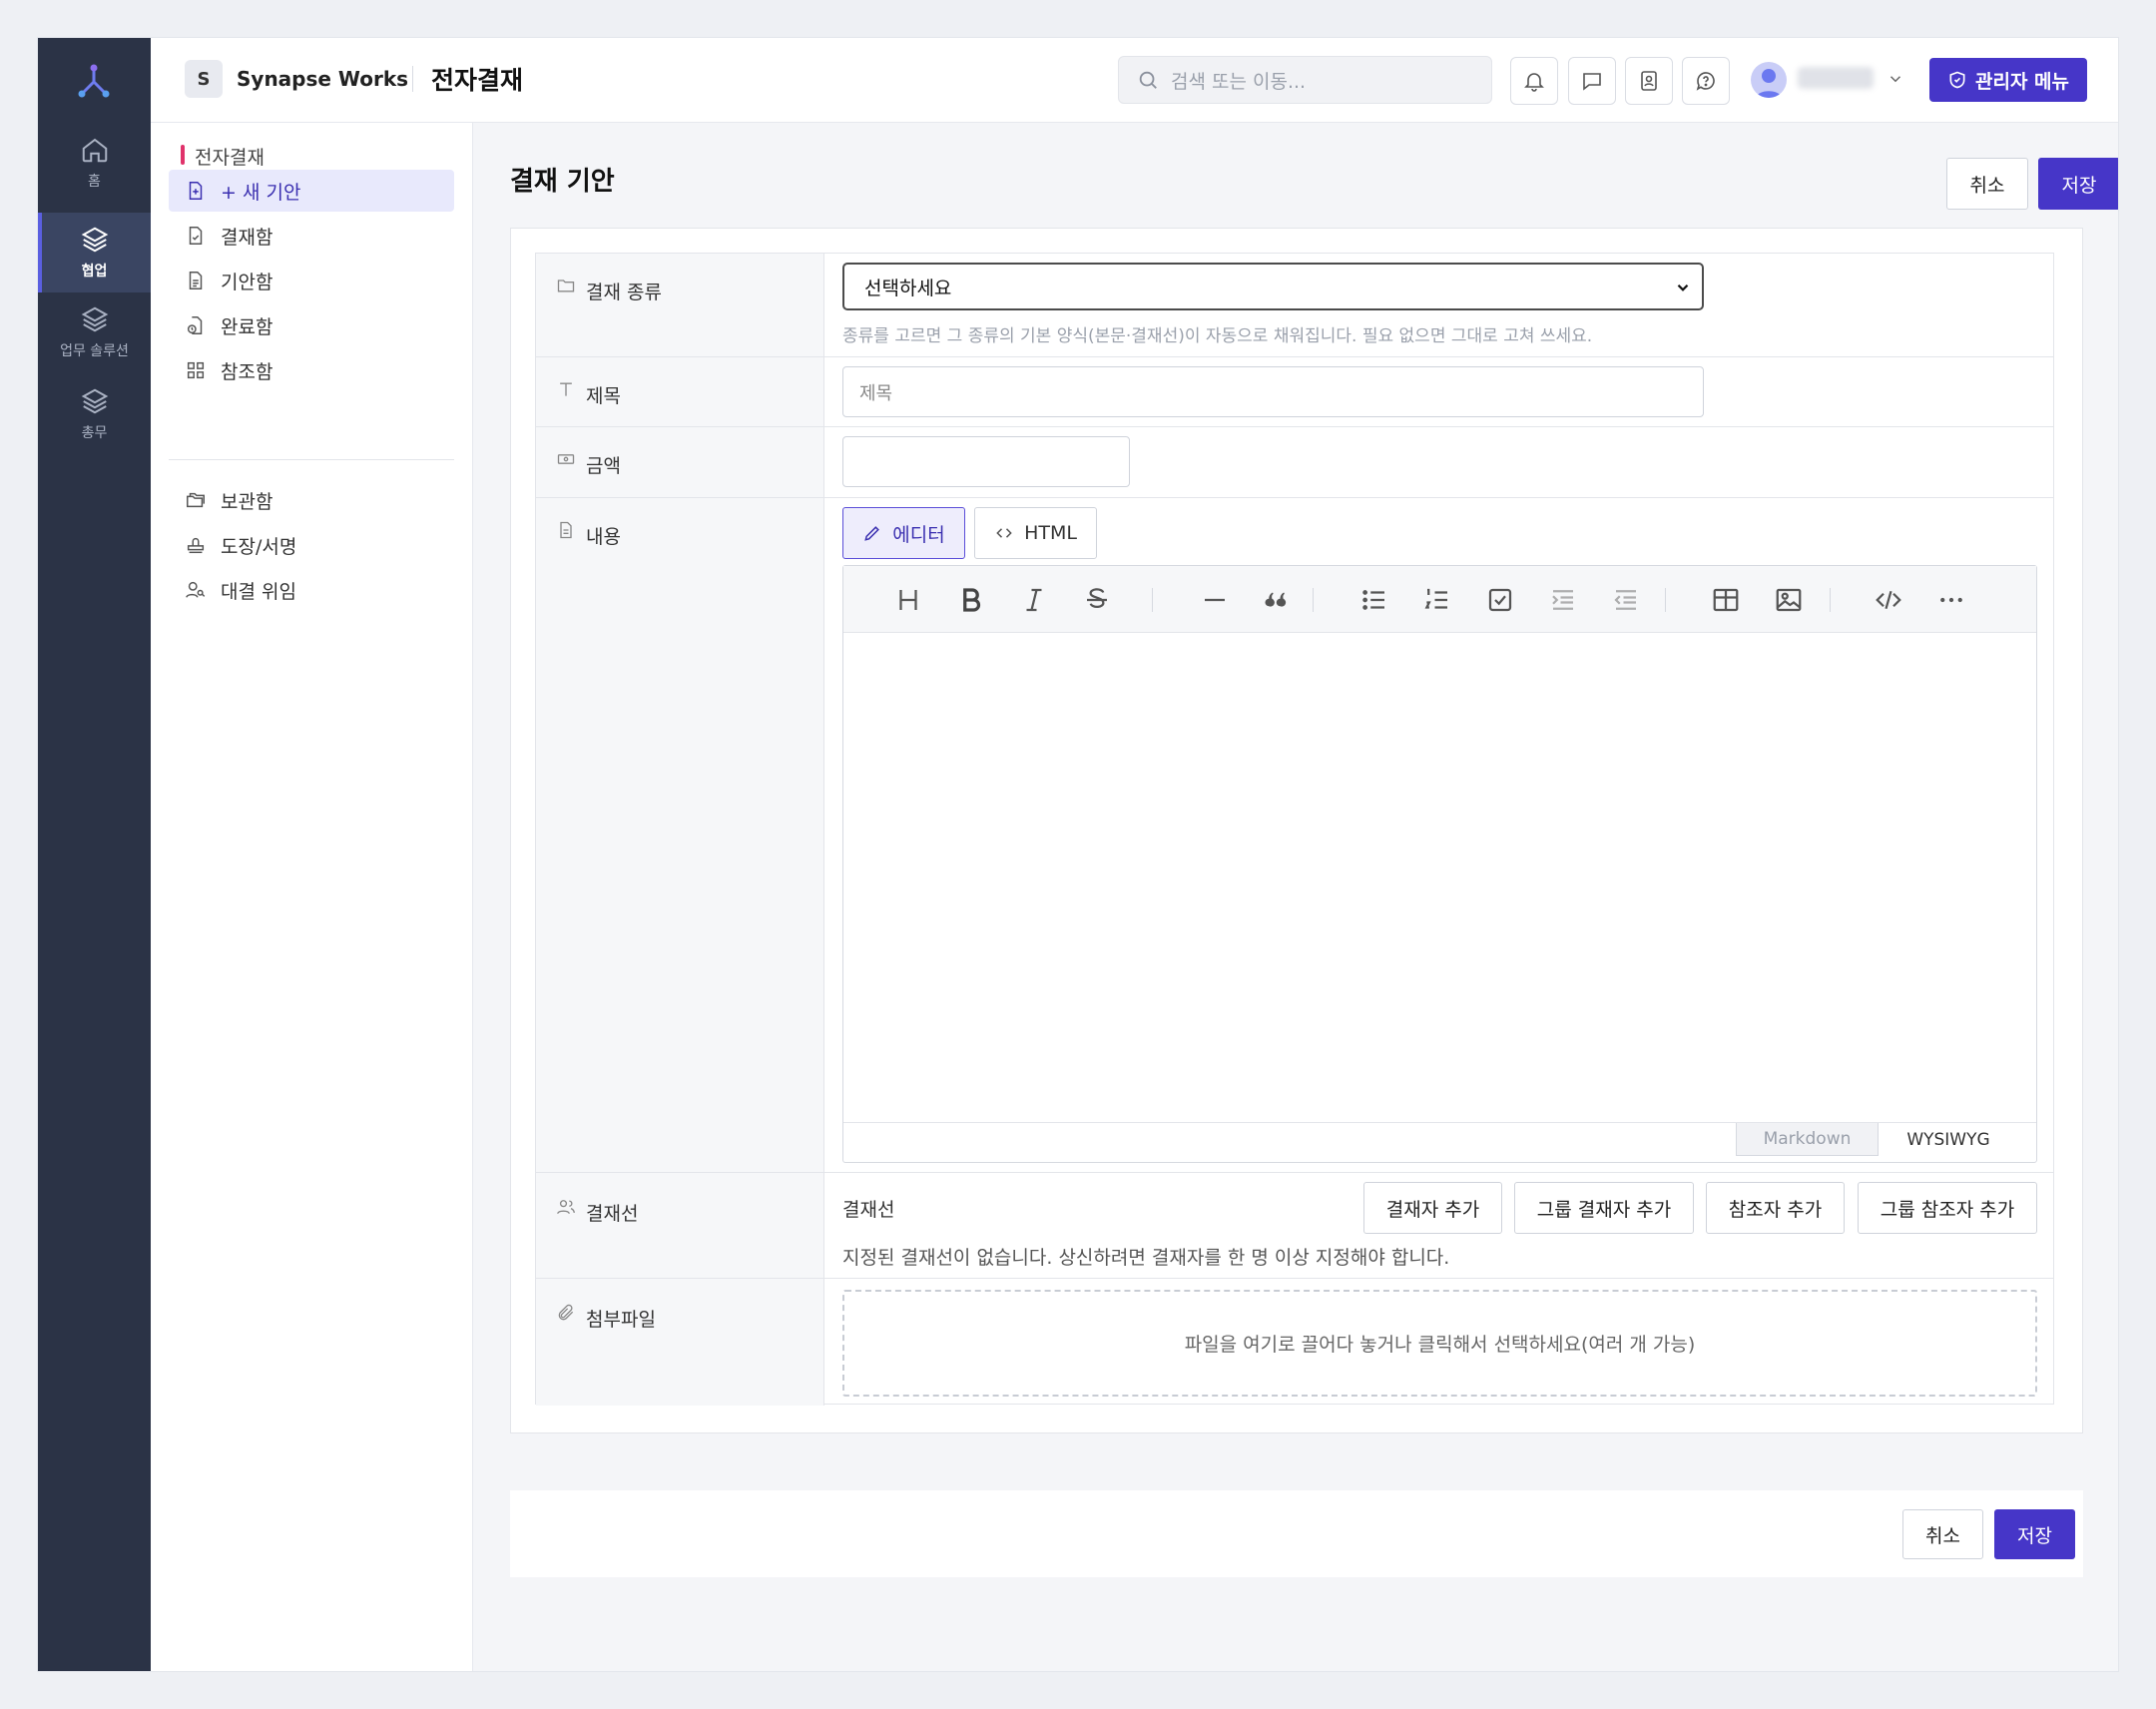 The width and height of the screenshot is (2156, 1709). I want to click on tab-wysiwyg: WYSIWYG, so click(1948, 1139).